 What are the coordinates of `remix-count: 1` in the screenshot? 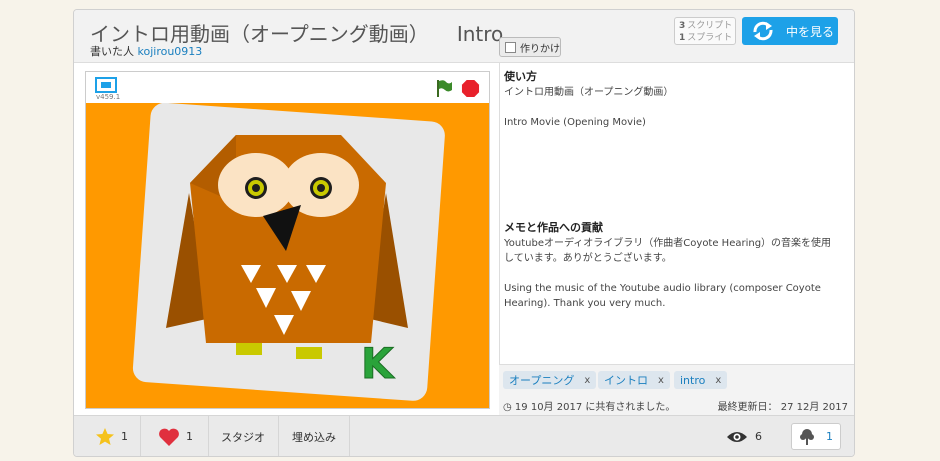 It's located at (829, 436).